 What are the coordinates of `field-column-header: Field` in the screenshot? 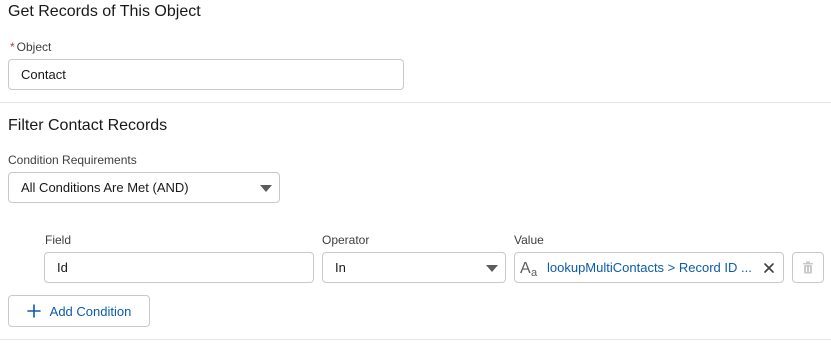 It's located at (58, 240).